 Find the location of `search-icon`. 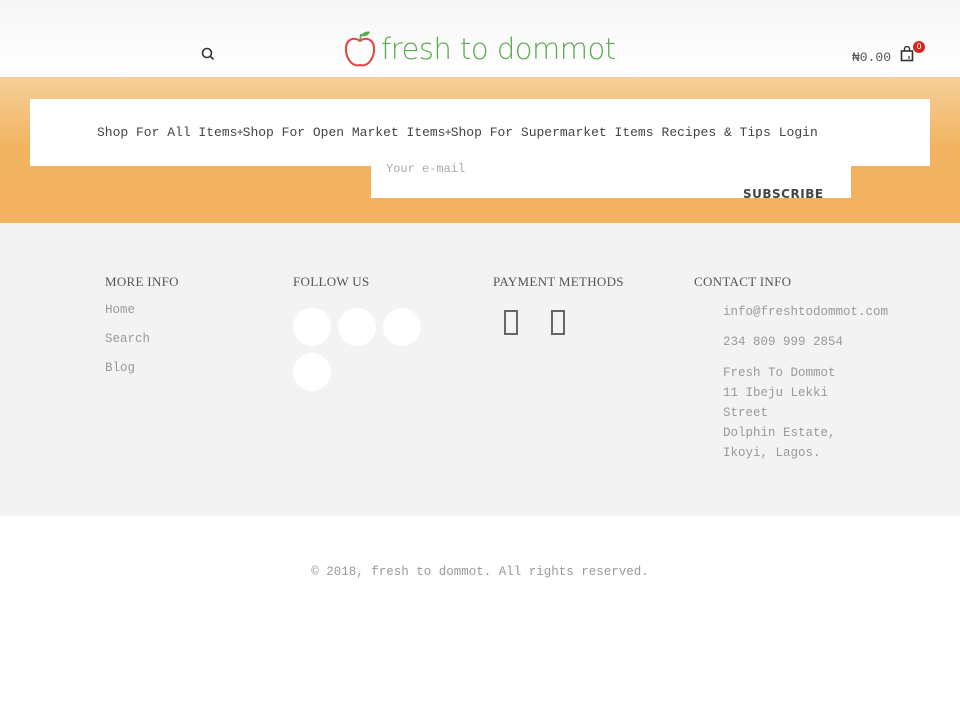

search-icon is located at coordinates (208, 54).